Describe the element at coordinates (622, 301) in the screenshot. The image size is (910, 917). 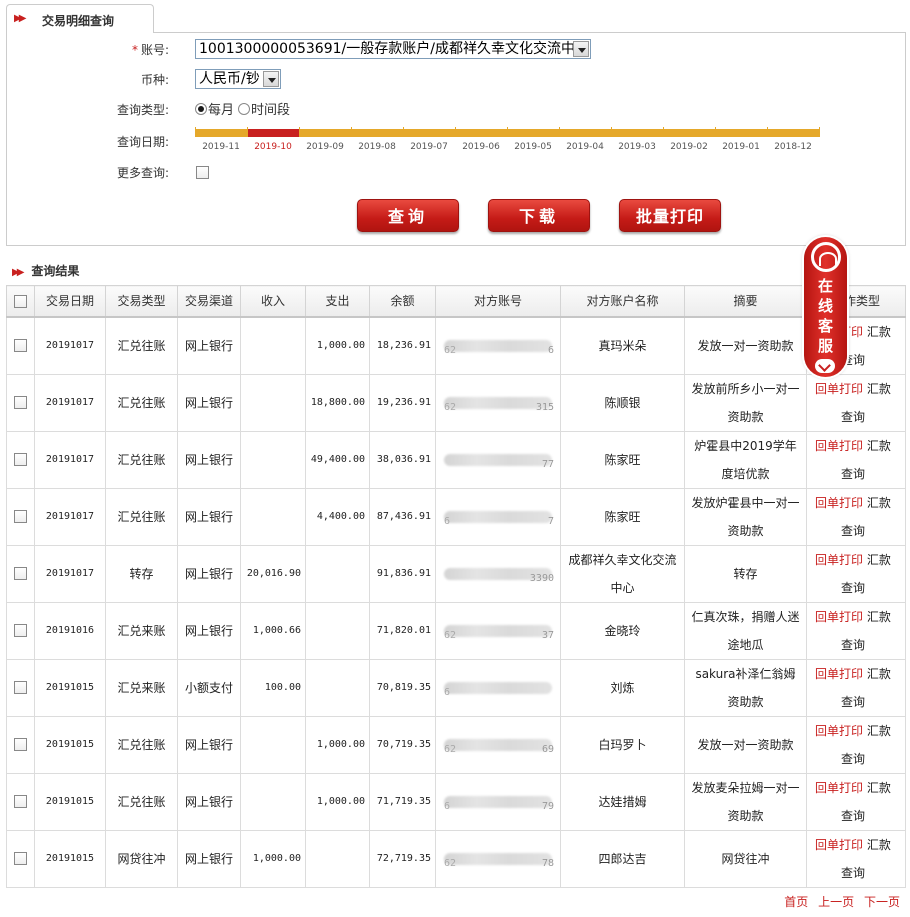
I see `column-header: 对方账户名称` at that location.